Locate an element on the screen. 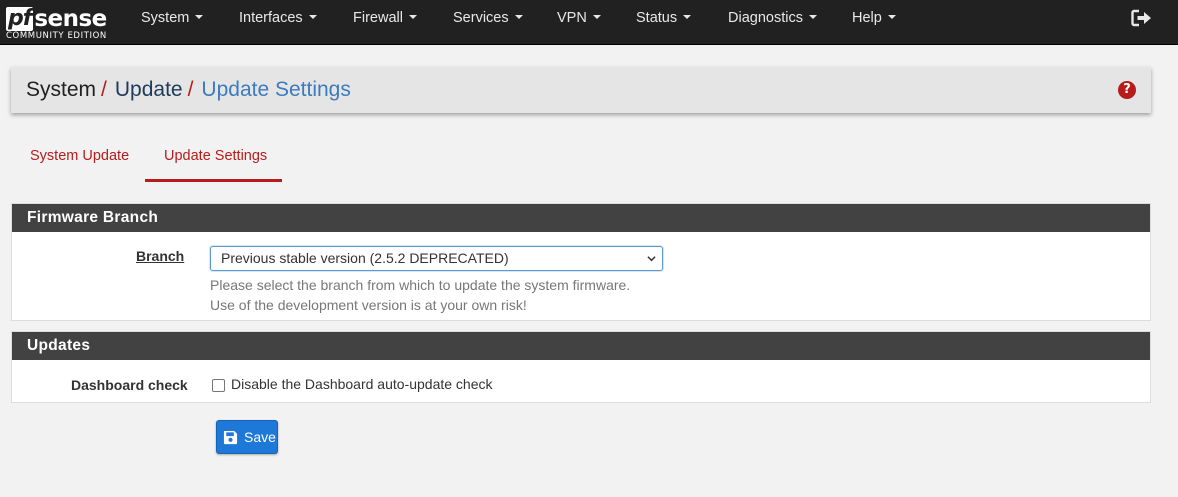 Image resolution: width=1178 pixels, height=497 pixels. nav-menu-diagnostics: Diagnostics is located at coordinates (772, 22).